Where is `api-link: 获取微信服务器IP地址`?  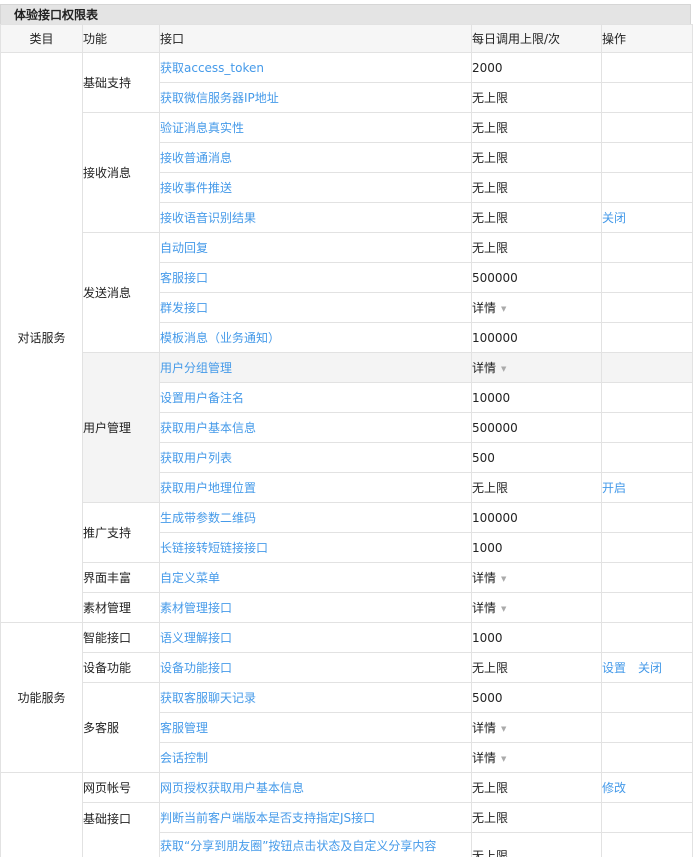
api-link: 获取微信服务器IP地址 is located at coordinates (220, 98).